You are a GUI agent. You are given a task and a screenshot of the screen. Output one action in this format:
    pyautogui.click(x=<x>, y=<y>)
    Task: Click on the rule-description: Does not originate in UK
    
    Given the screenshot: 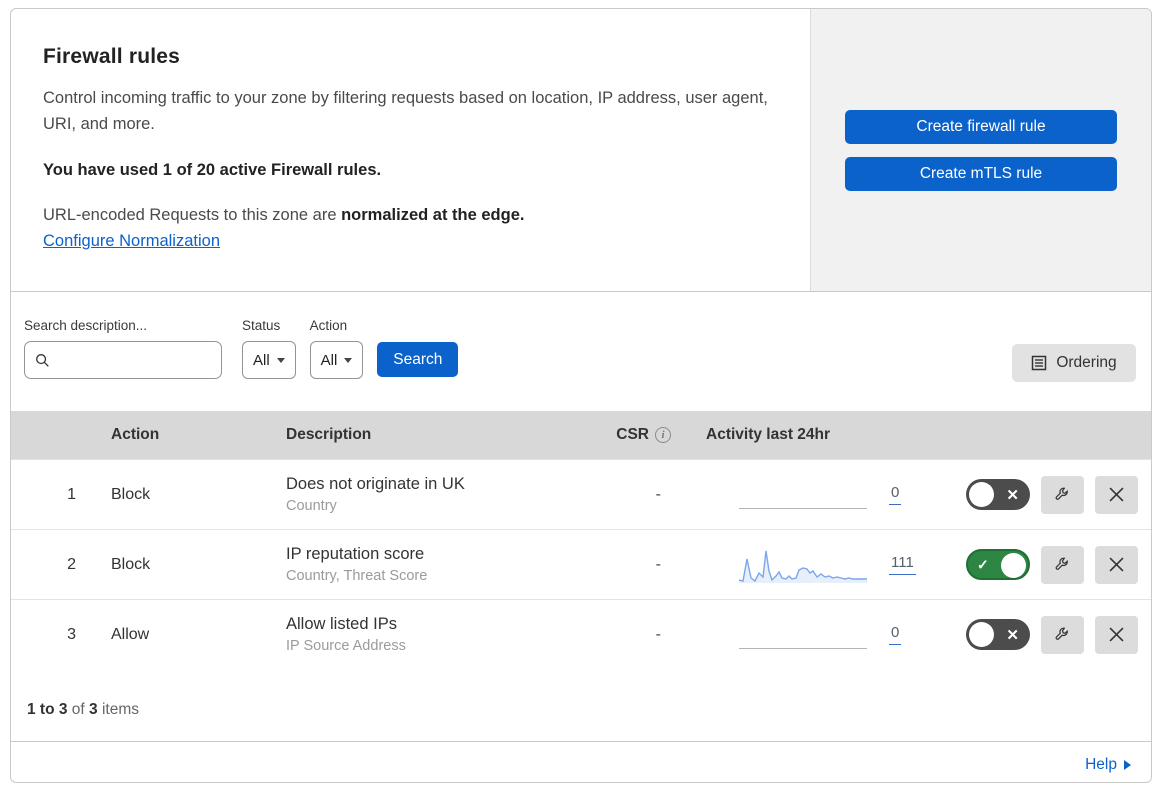 What is the action you would take?
    pyautogui.click(x=375, y=484)
    